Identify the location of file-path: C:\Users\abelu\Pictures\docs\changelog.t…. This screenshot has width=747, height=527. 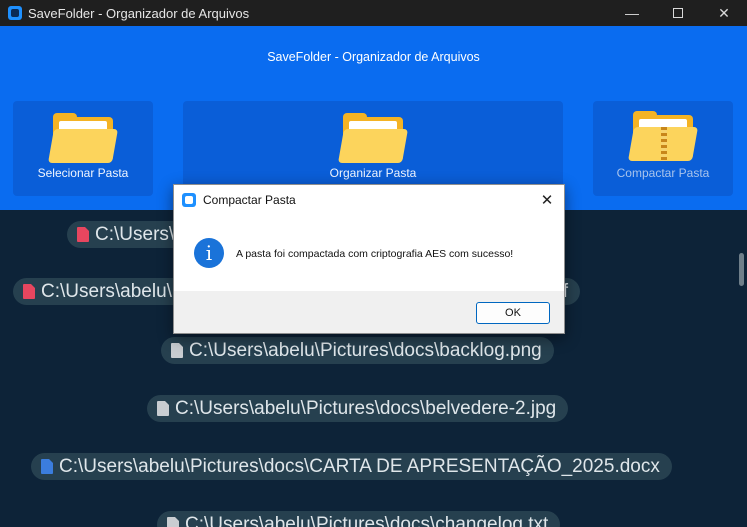
(367, 520).